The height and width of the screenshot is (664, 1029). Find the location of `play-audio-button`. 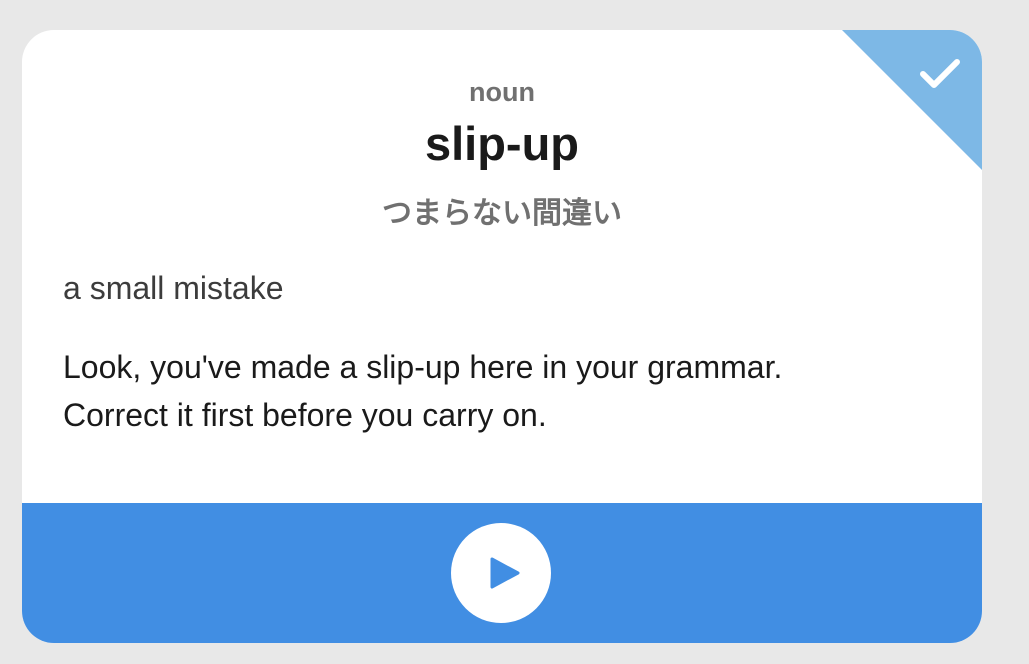

play-audio-button is located at coordinates (501, 573).